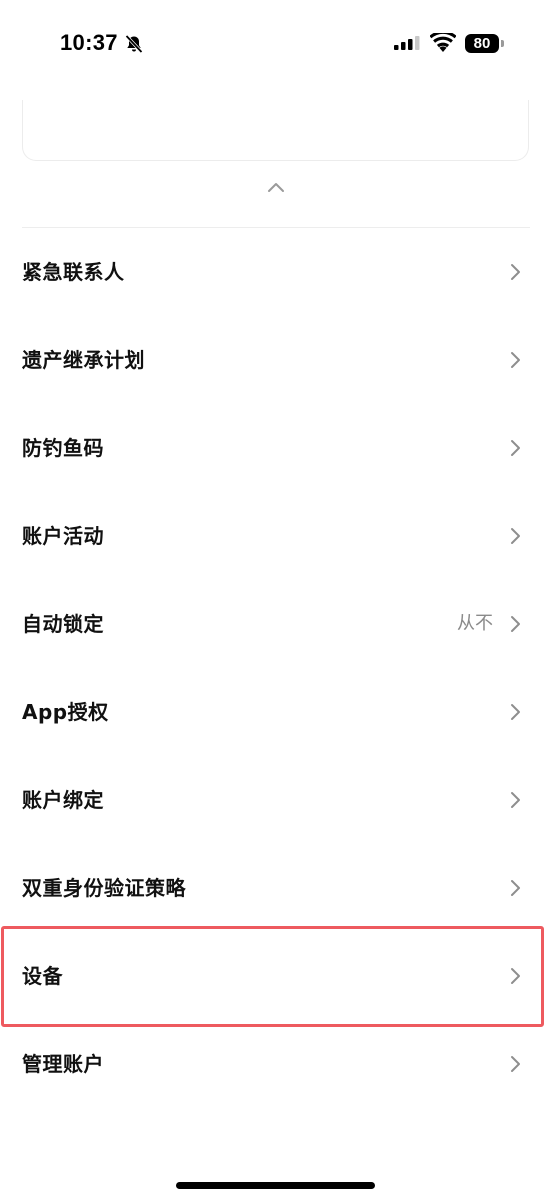 The image size is (551, 1200). Describe the element at coordinates (89, 42) in the screenshot. I see `status-time: 10:37` at that location.